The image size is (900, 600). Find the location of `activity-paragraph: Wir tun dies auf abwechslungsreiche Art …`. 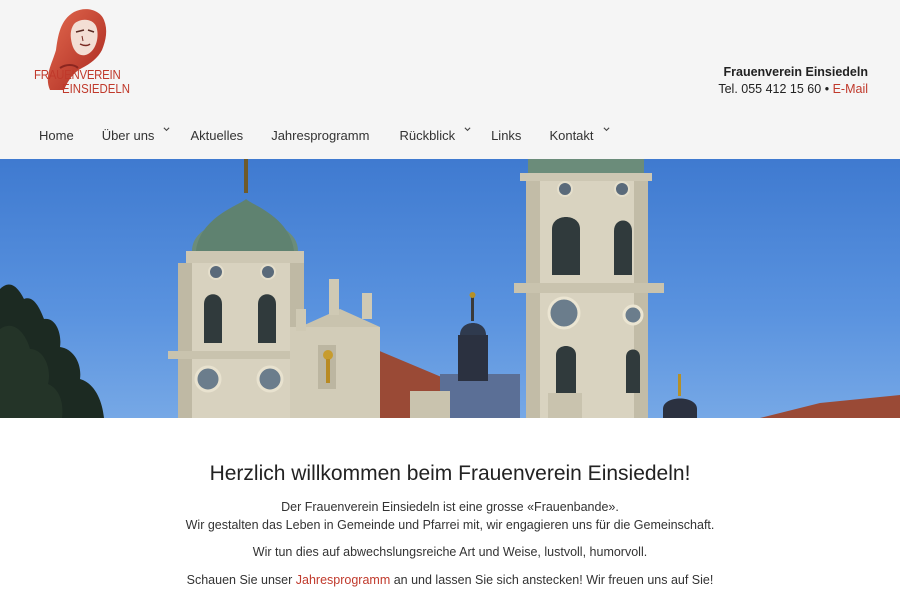

activity-paragraph: Wir tun dies auf abwechslungsreiche Art … is located at coordinates (450, 552).